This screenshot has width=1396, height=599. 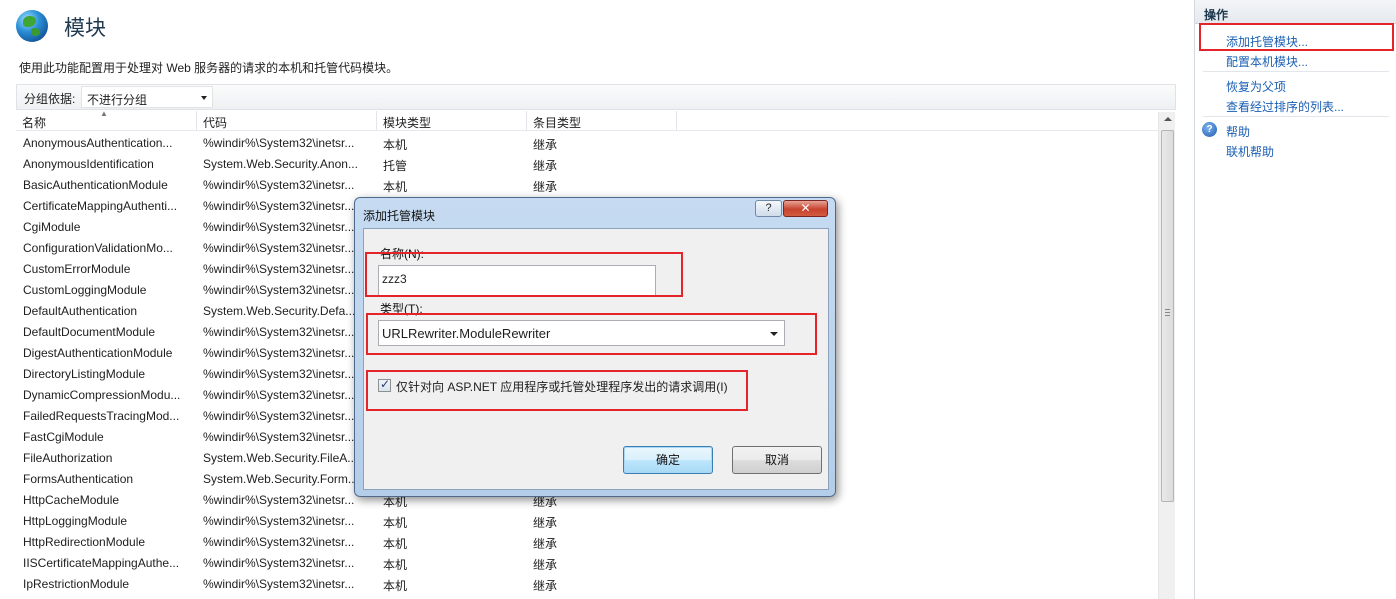 What do you see at coordinates (95, 185) in the screenshot?
I see `table-cell: BasicAuthenticationModule` at bounding box center [95, 185].